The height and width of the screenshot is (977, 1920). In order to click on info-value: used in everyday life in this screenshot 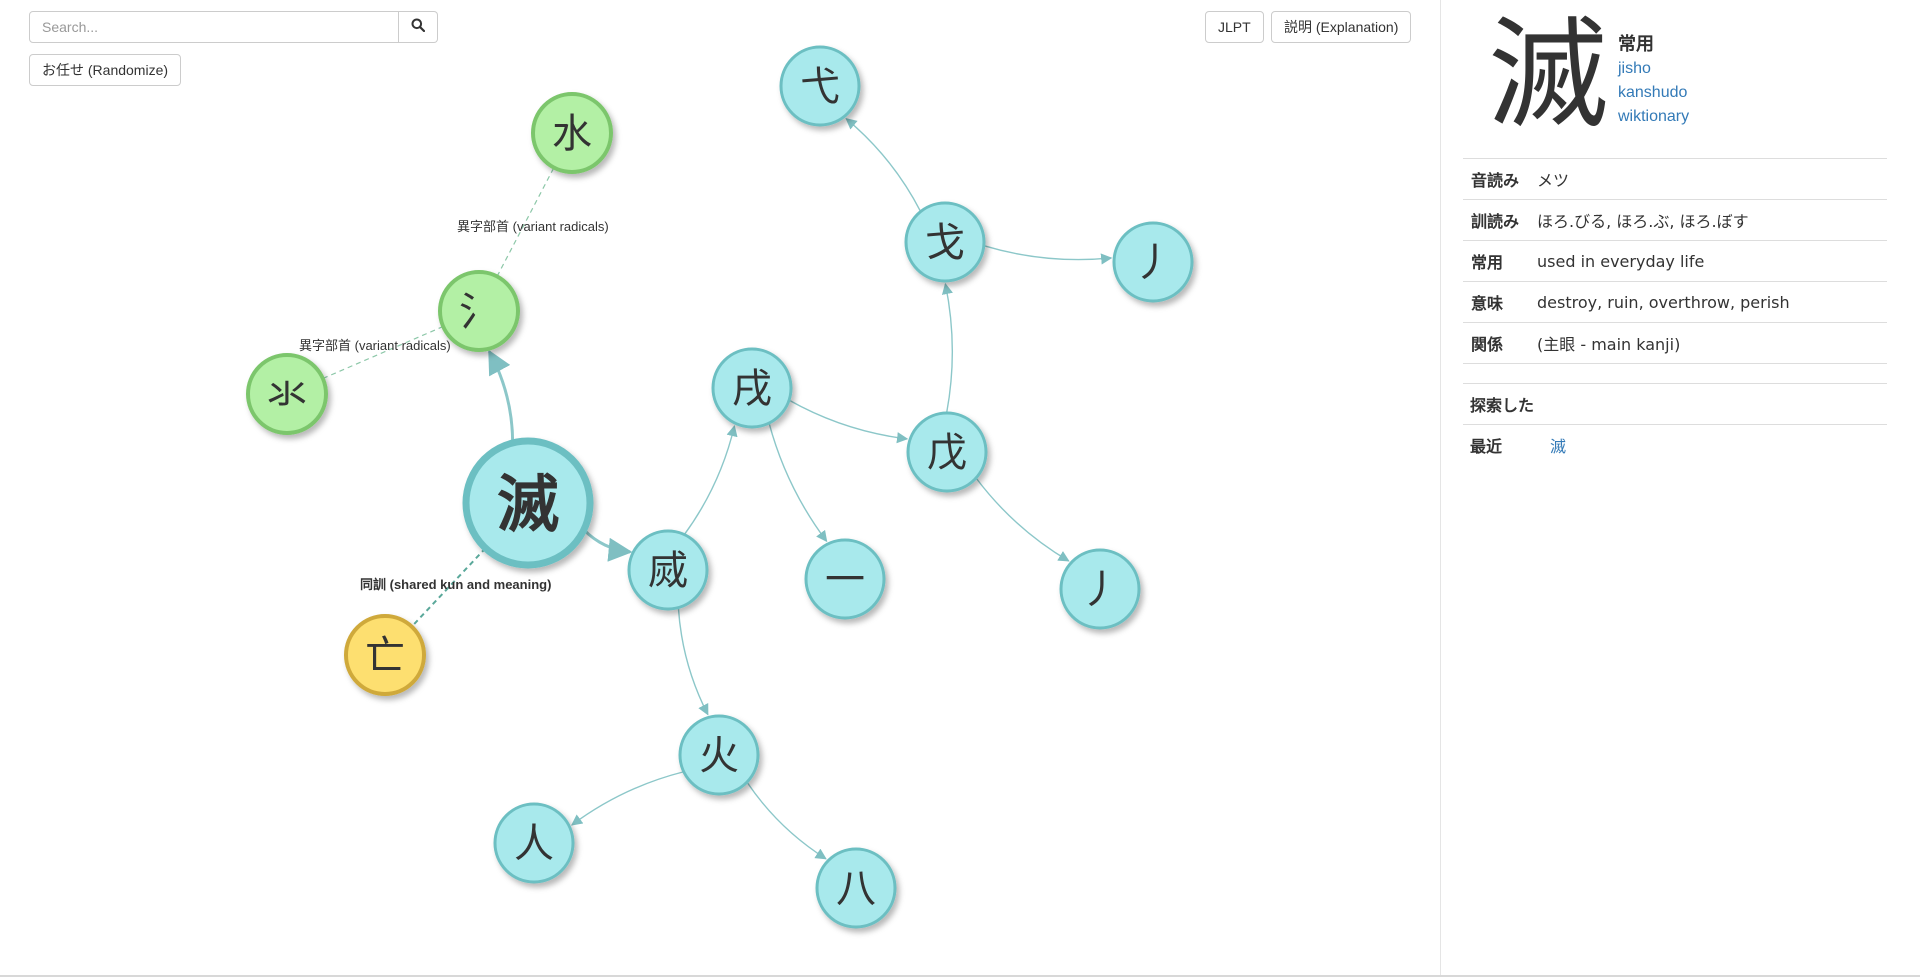, I will do `click(1708, 261)`.